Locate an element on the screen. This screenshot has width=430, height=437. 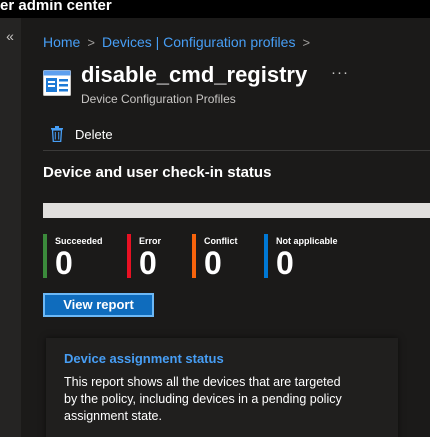
delete-button: Delete is located at coordinates (82, 134).